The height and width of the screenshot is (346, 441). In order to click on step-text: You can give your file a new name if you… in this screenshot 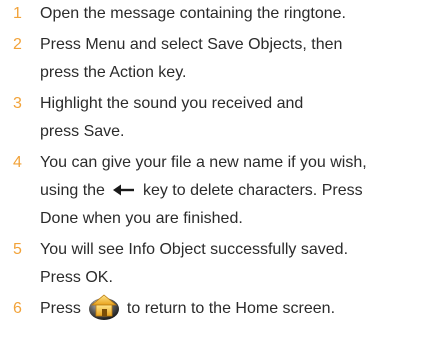, I will do `click(203, 162)`.